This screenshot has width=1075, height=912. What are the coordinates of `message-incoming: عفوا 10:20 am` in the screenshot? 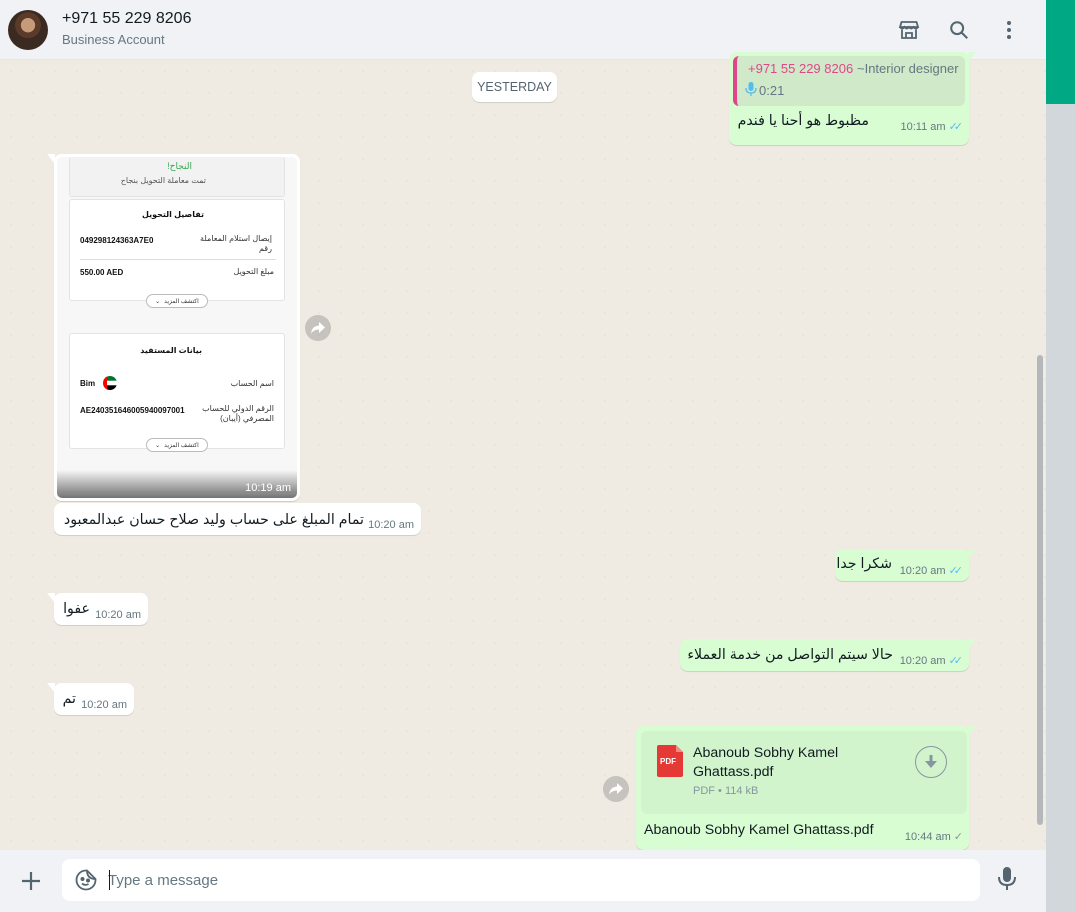 It's located at (97, 609).